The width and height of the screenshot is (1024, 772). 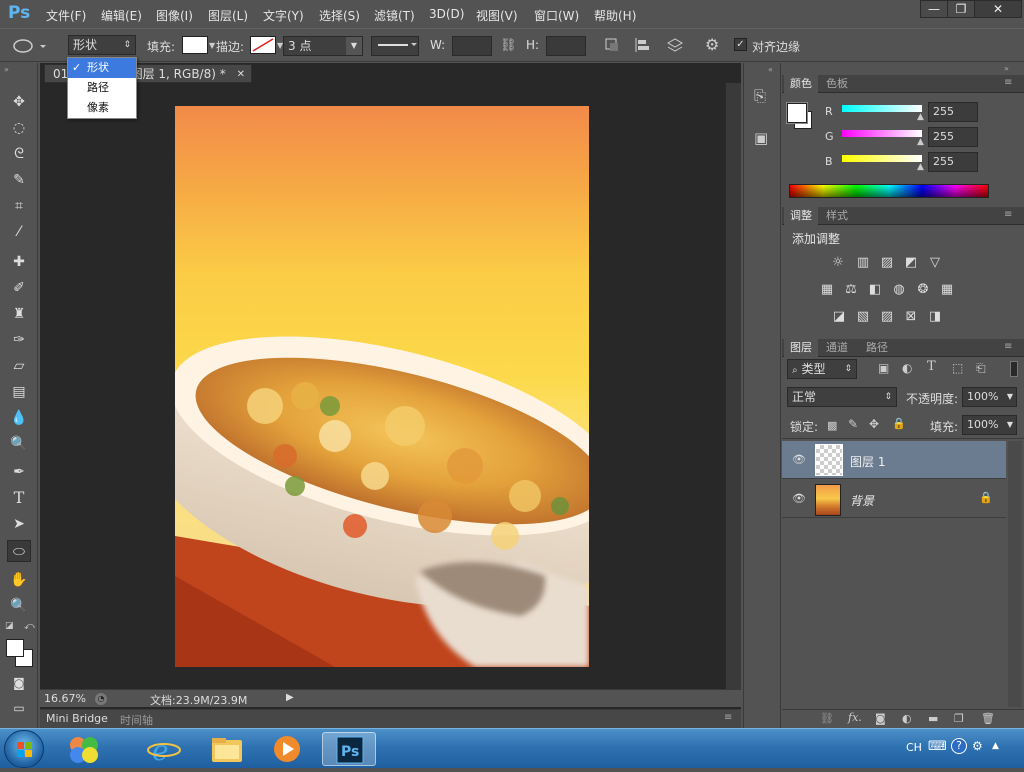 What do you see at coordinates (66, 15) in the screenshot?
I see `menu-file: 文件(F)` at bounding box center [66, 15].